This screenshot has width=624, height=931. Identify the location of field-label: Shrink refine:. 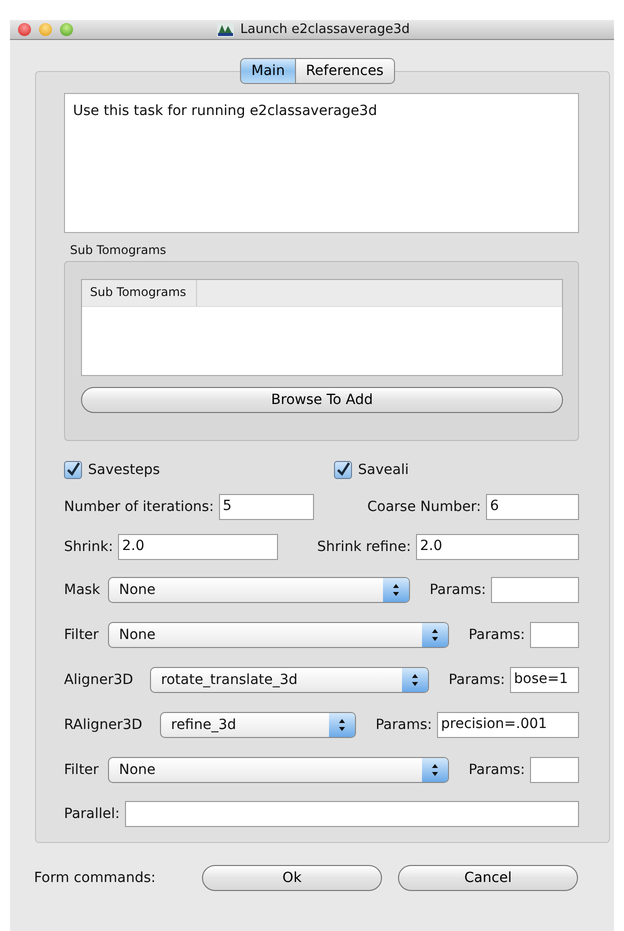
(364, 547).